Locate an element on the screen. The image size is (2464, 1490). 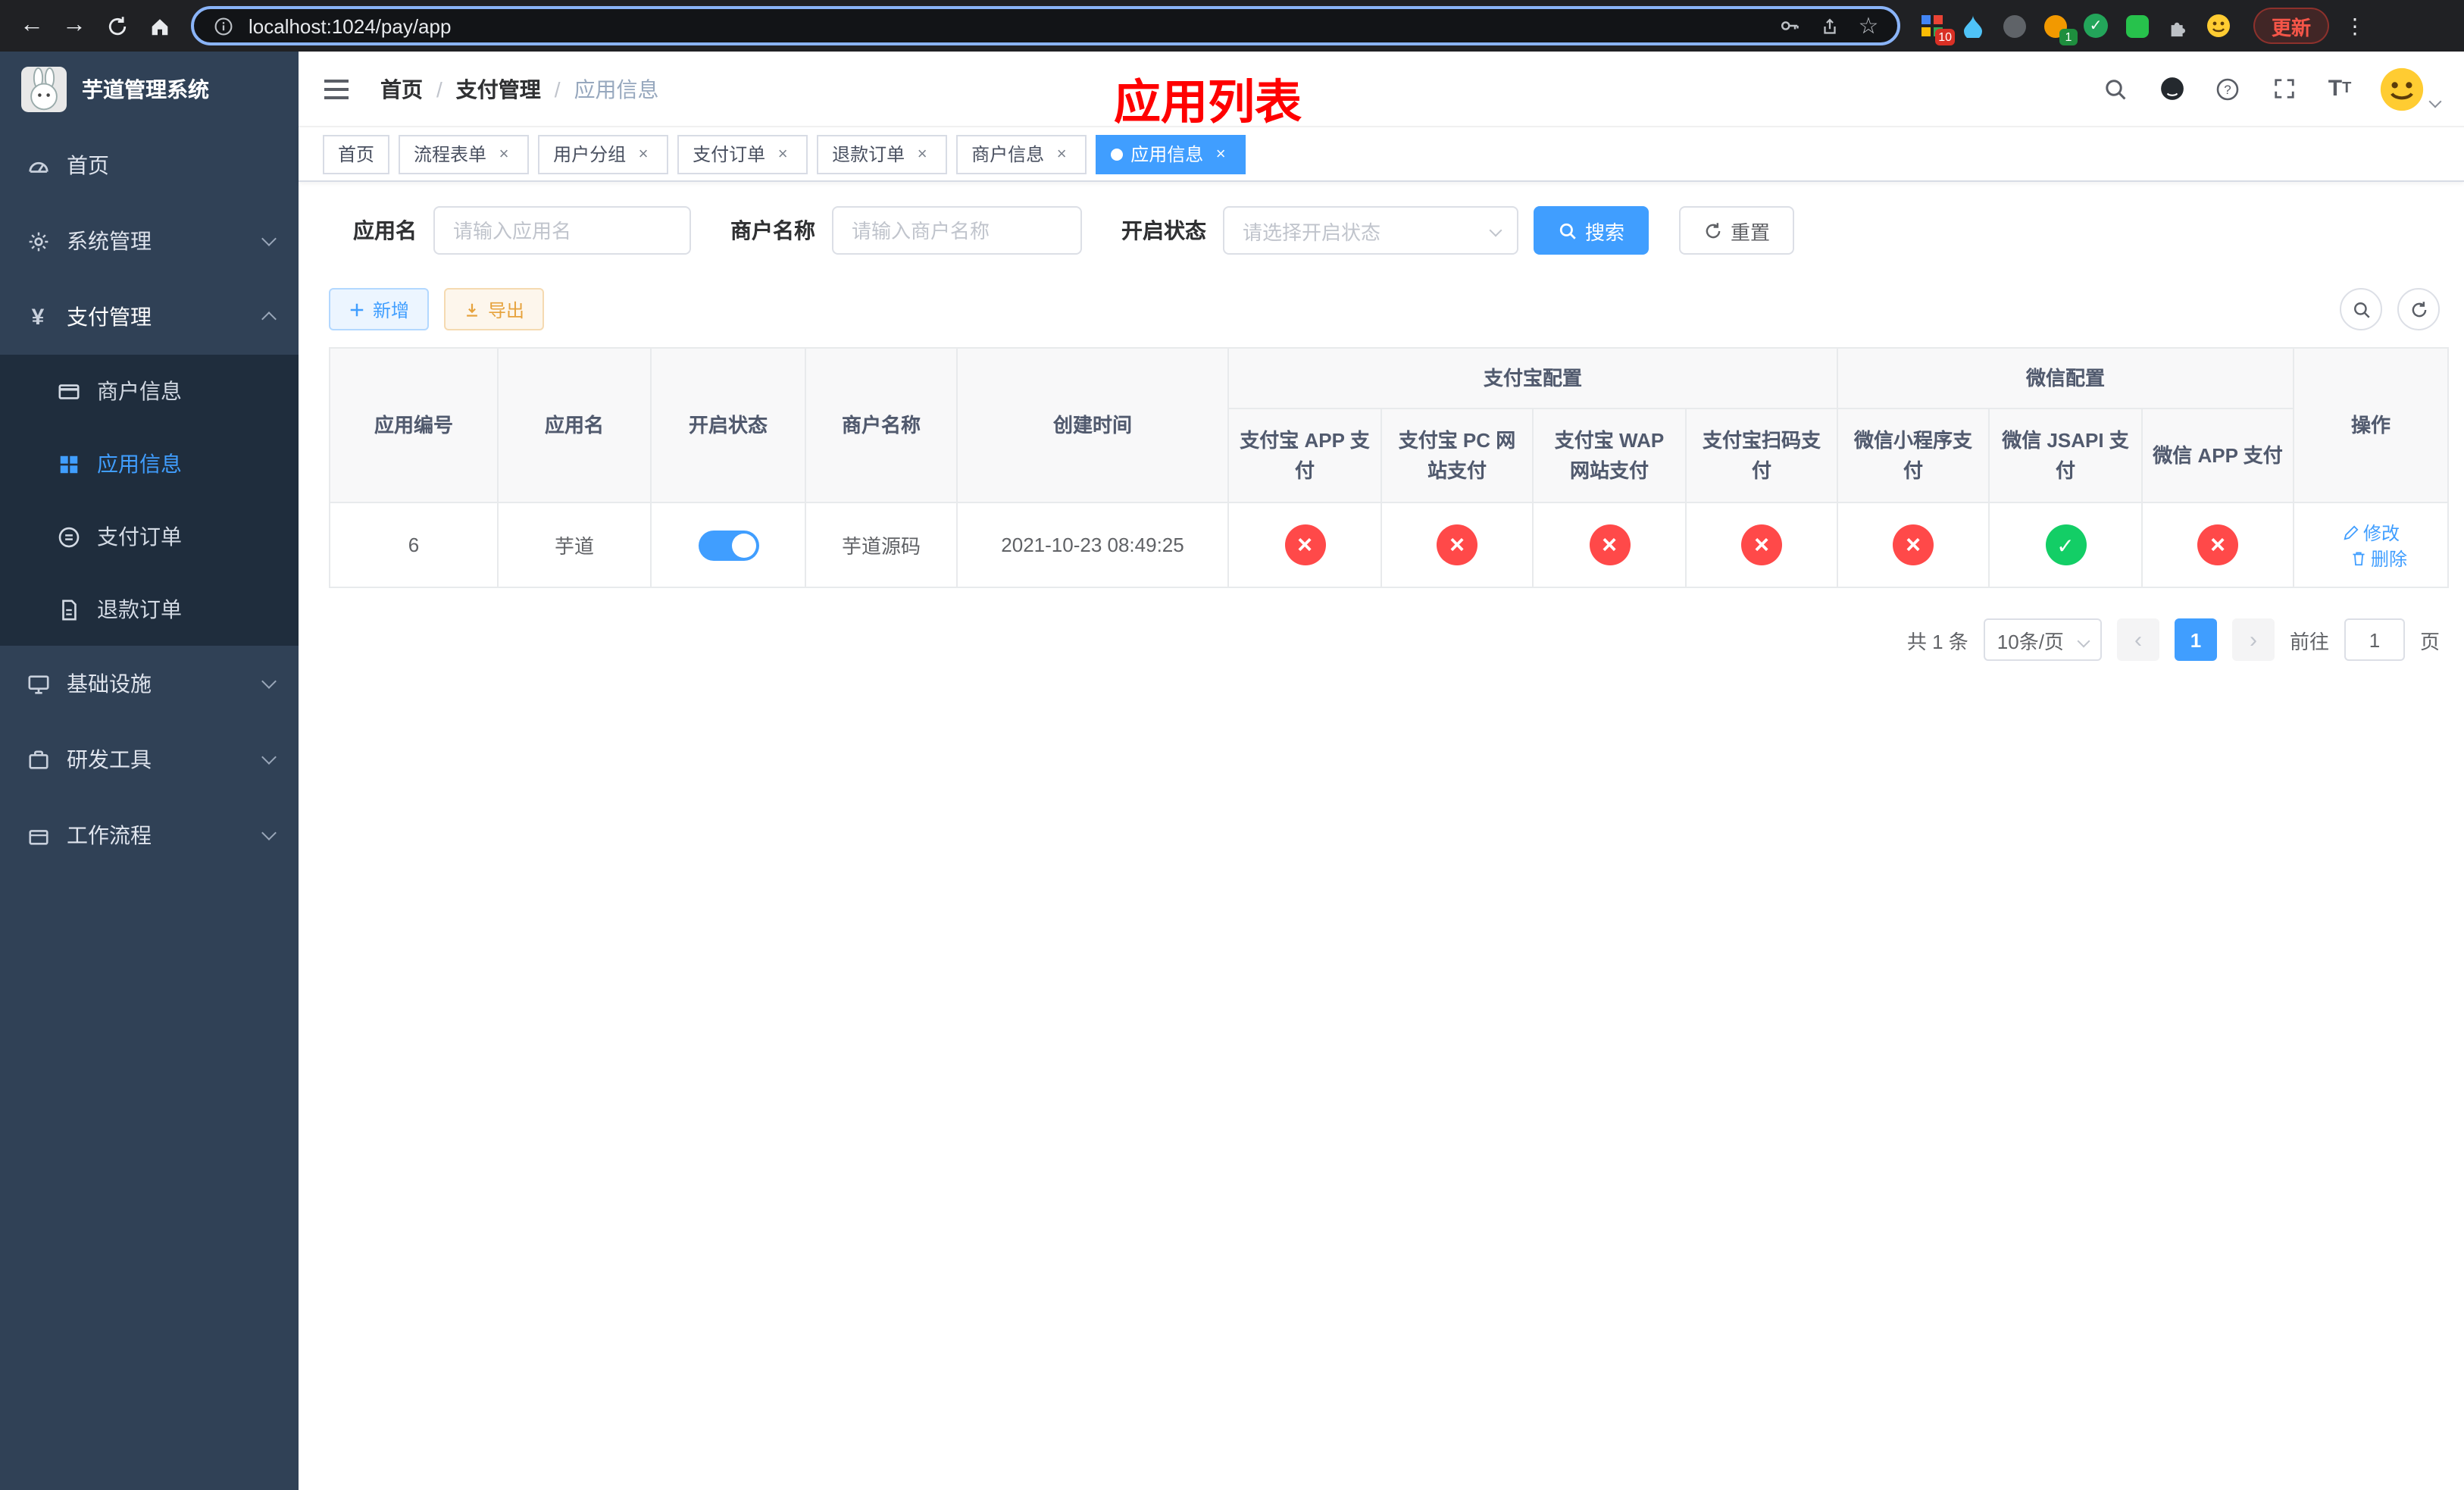
gear-icon is located at coordinates (38, 241).